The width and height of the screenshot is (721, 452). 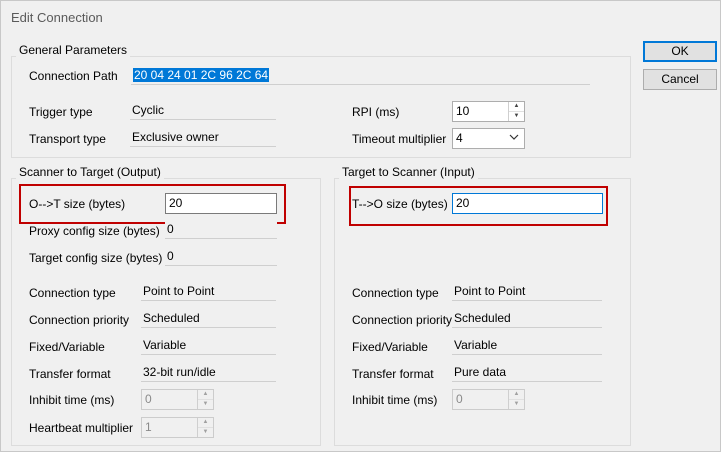 What do you see at coordinates (148, 399) in the screenshot?
I see `s2t-inhibit-time-value: 0` at bounding box center [148, 399].